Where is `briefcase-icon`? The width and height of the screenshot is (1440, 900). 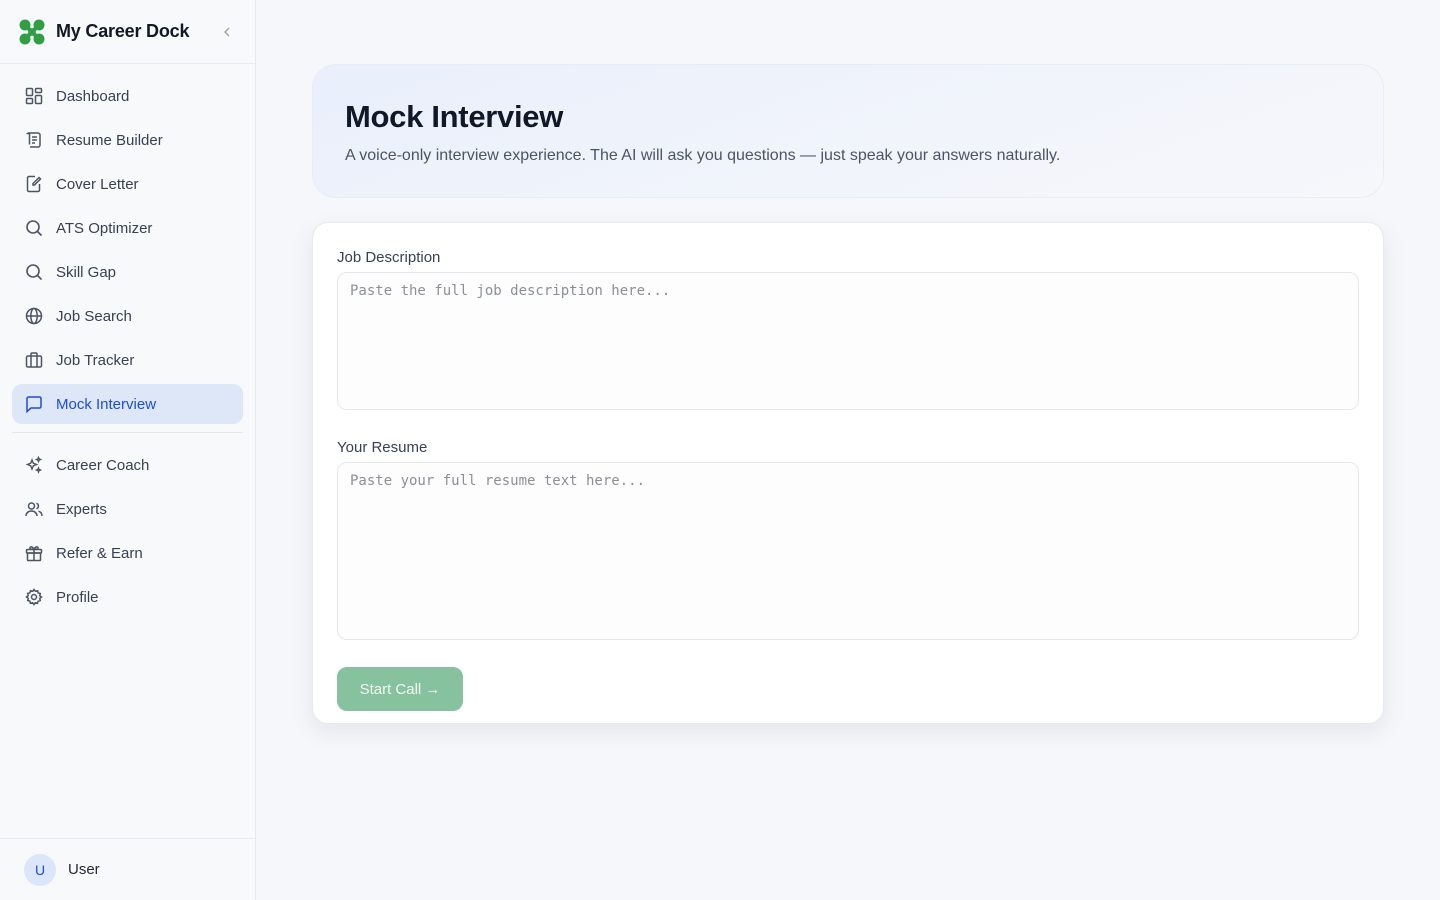 briefcase-icon is located at coordinates (34, 360).